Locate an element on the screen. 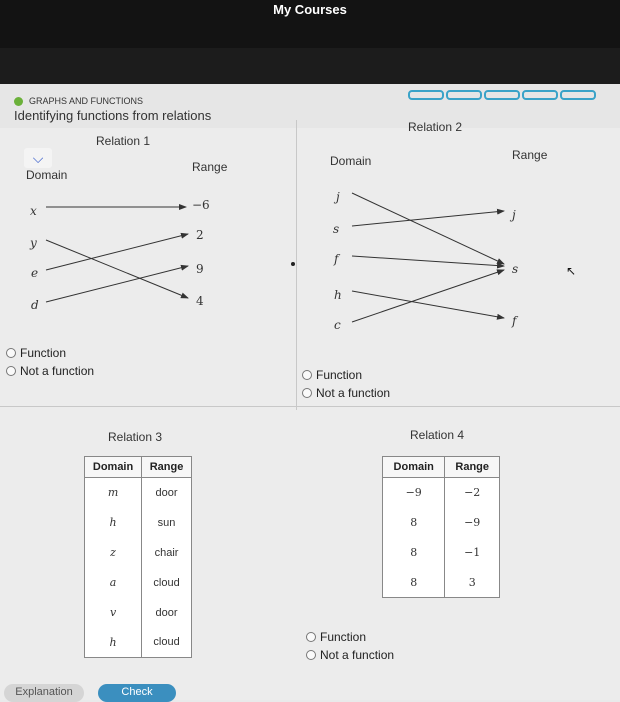 The height and width of the screenshot is (702, 620). table-row: v door is located at coordinates (137, 612).